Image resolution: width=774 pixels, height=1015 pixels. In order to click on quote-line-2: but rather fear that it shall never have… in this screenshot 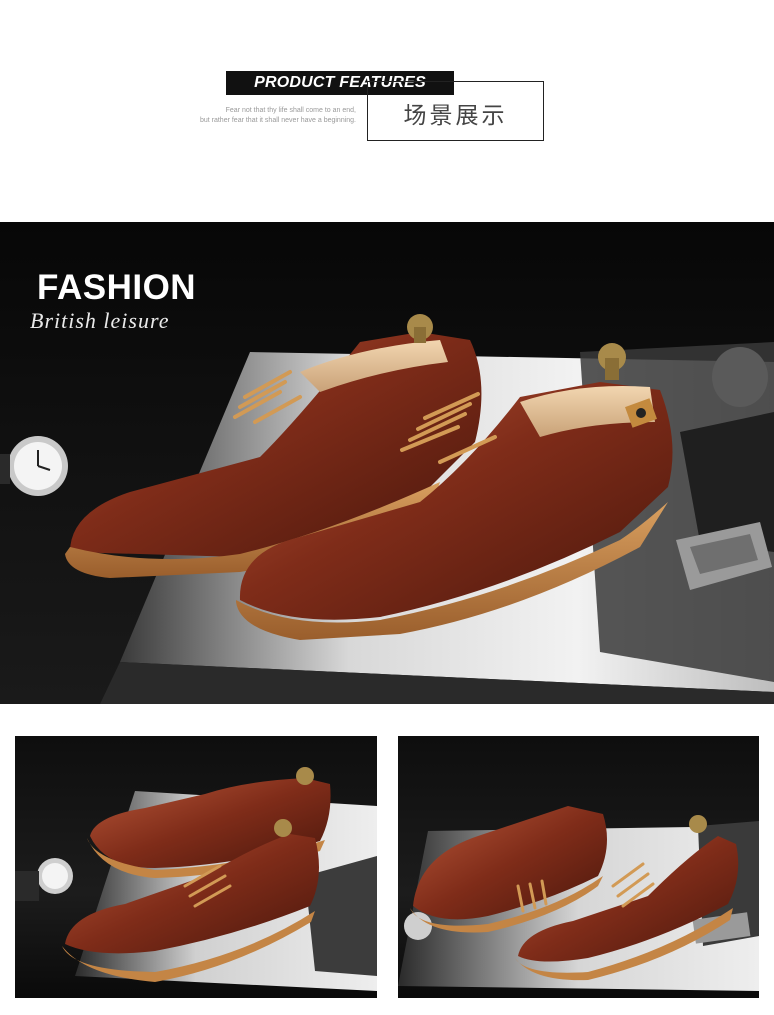, I will do `click(277, 120)`.